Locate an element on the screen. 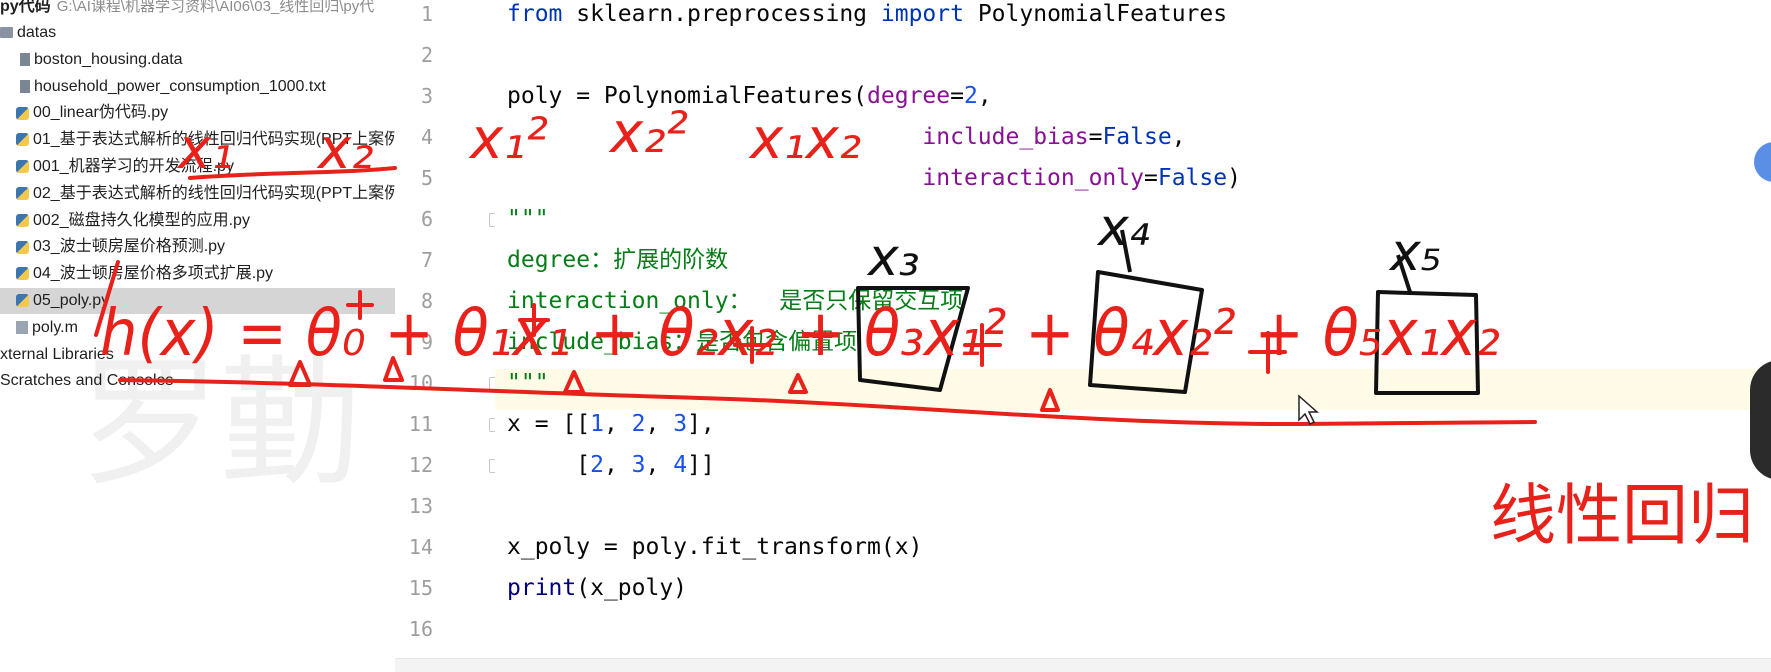 The image size is (1771, 672). code-line: interaction_only： 是否只保留交互项 is located at coordinates (735, 301).